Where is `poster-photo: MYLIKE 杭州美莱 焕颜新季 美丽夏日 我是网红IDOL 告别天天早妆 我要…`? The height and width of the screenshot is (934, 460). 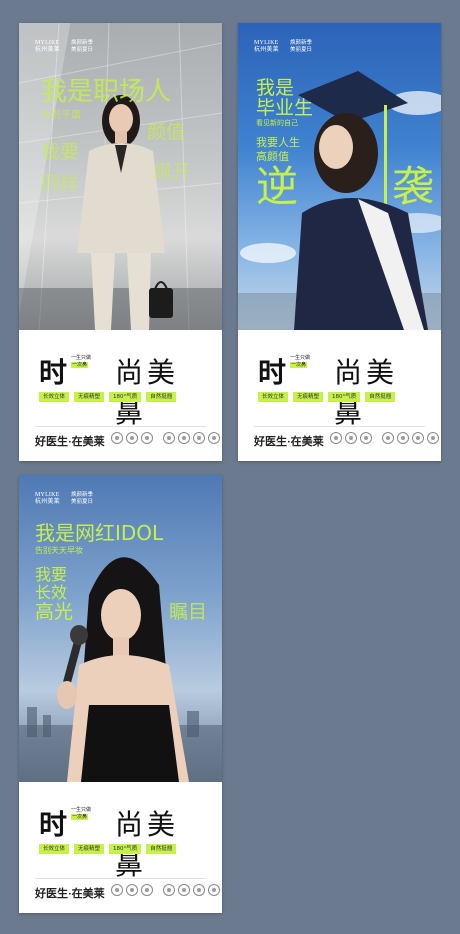
poster-photo: MYLIKE 杭州美莱 焕颜新季 美丽夏日 我是网红IDOL 告别天天早妆 我要… is located at coordinates (120, 628).